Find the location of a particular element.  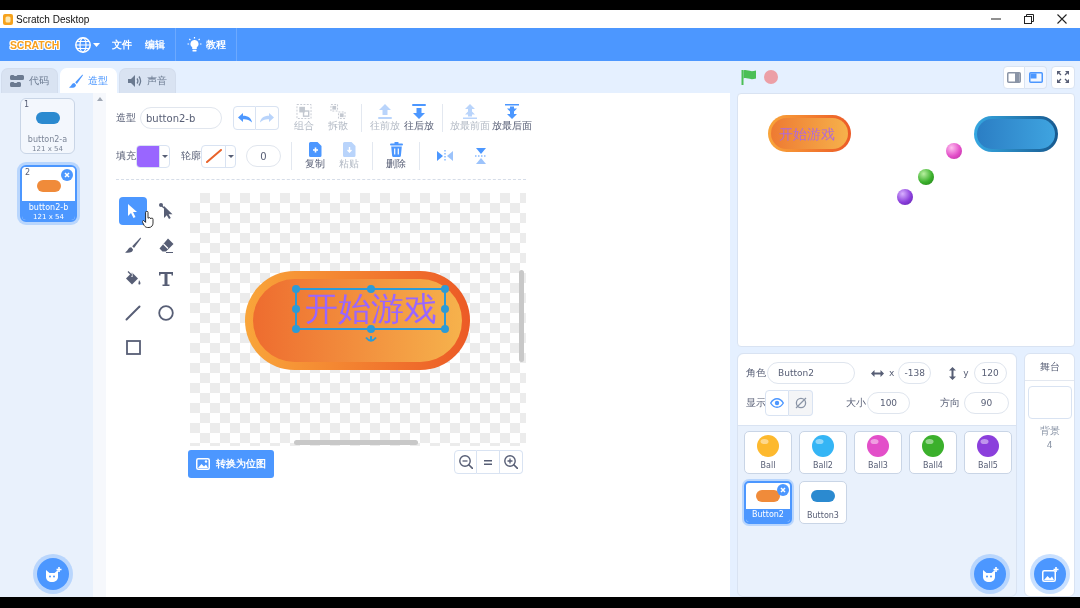

copy-button: 复制 is located at coordinates (315, 156).